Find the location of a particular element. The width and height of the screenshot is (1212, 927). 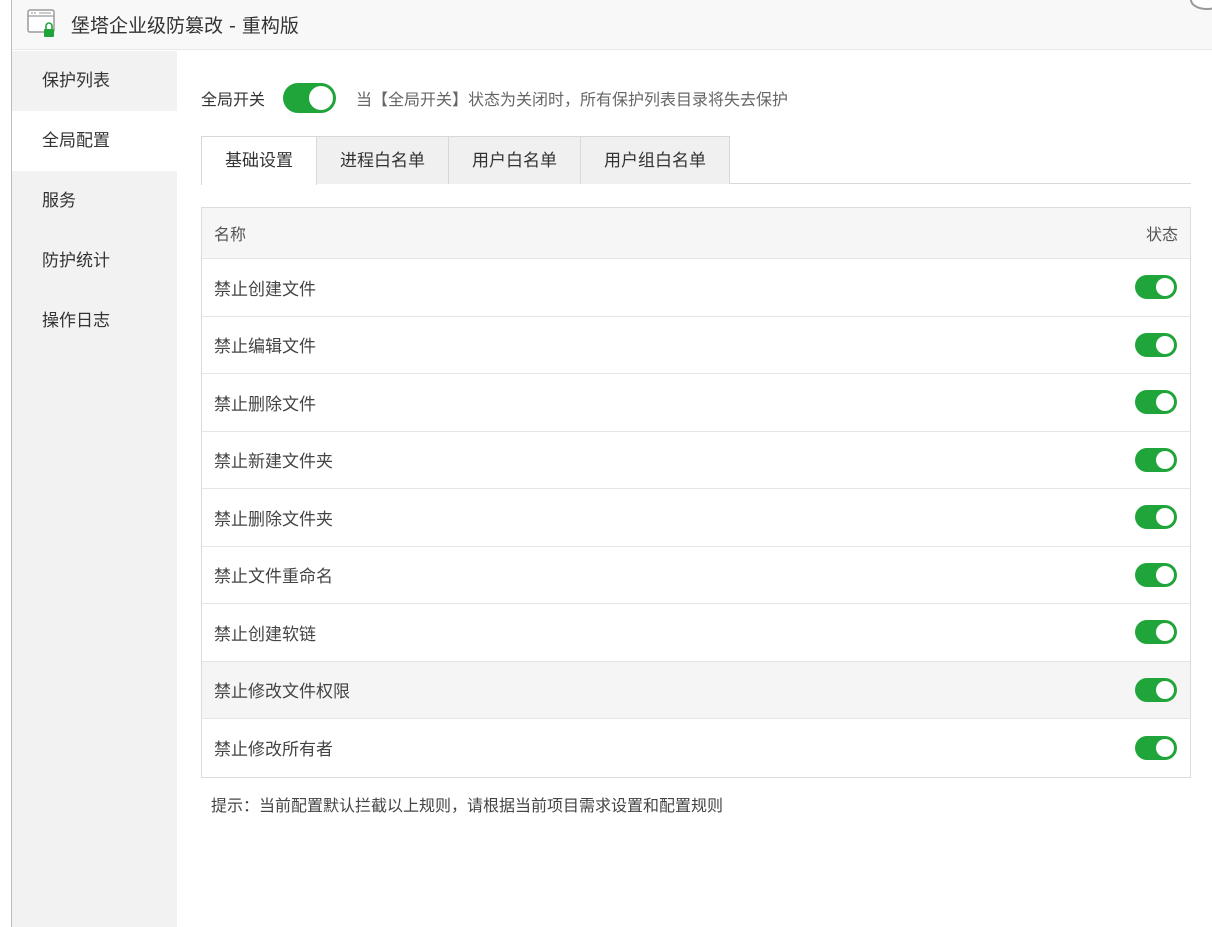

column-header-name: 名称 is located at coordinates (230, 234).